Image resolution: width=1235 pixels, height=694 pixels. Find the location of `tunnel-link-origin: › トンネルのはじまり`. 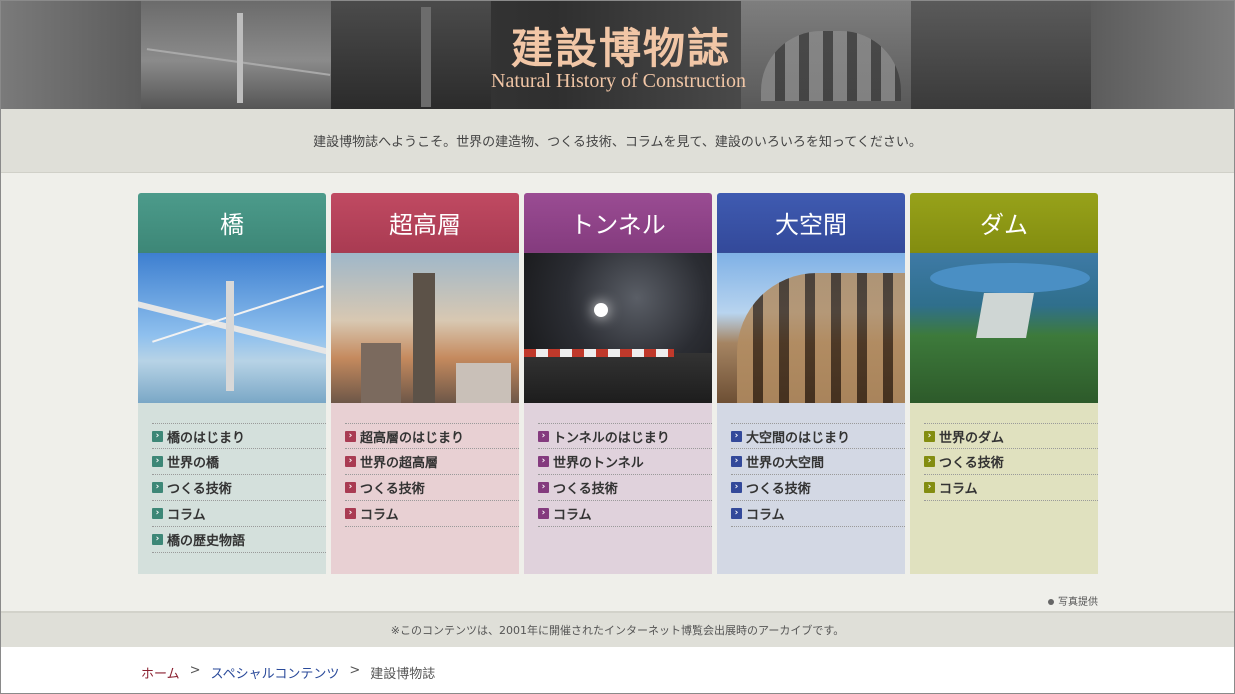

tunnel-link-origin: › トンネルのはじまり is located at coordinates (625, 436).